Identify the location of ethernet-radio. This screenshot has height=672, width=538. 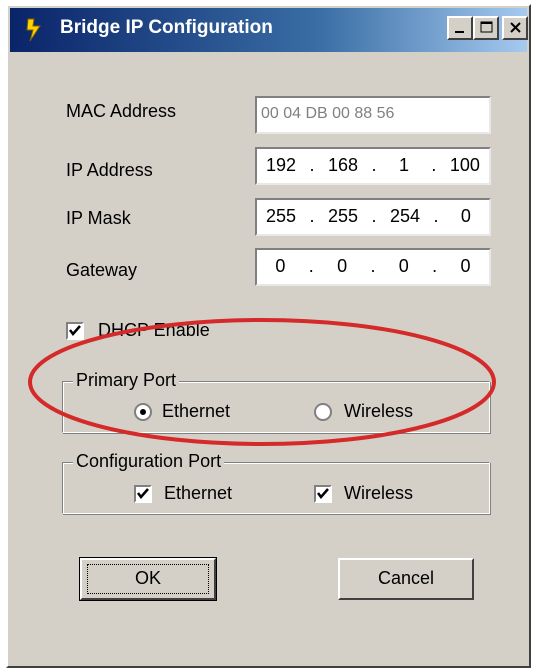
(143, 412).